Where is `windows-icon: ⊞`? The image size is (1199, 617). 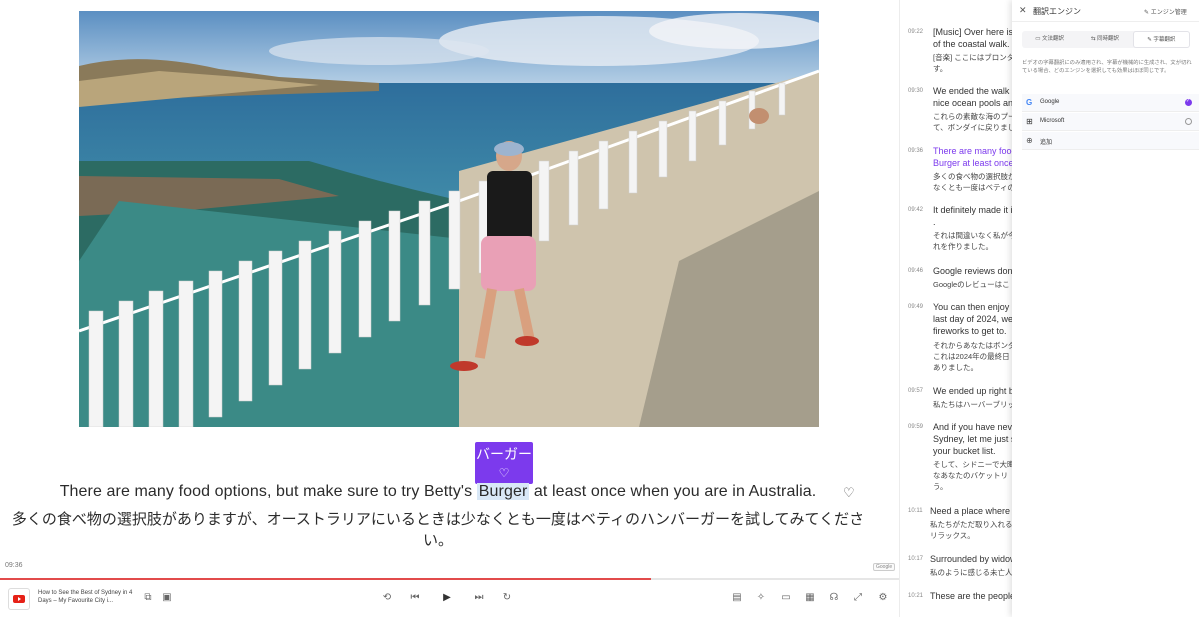 windows-icon: ⊞ is located at coordinates (1029, 121).